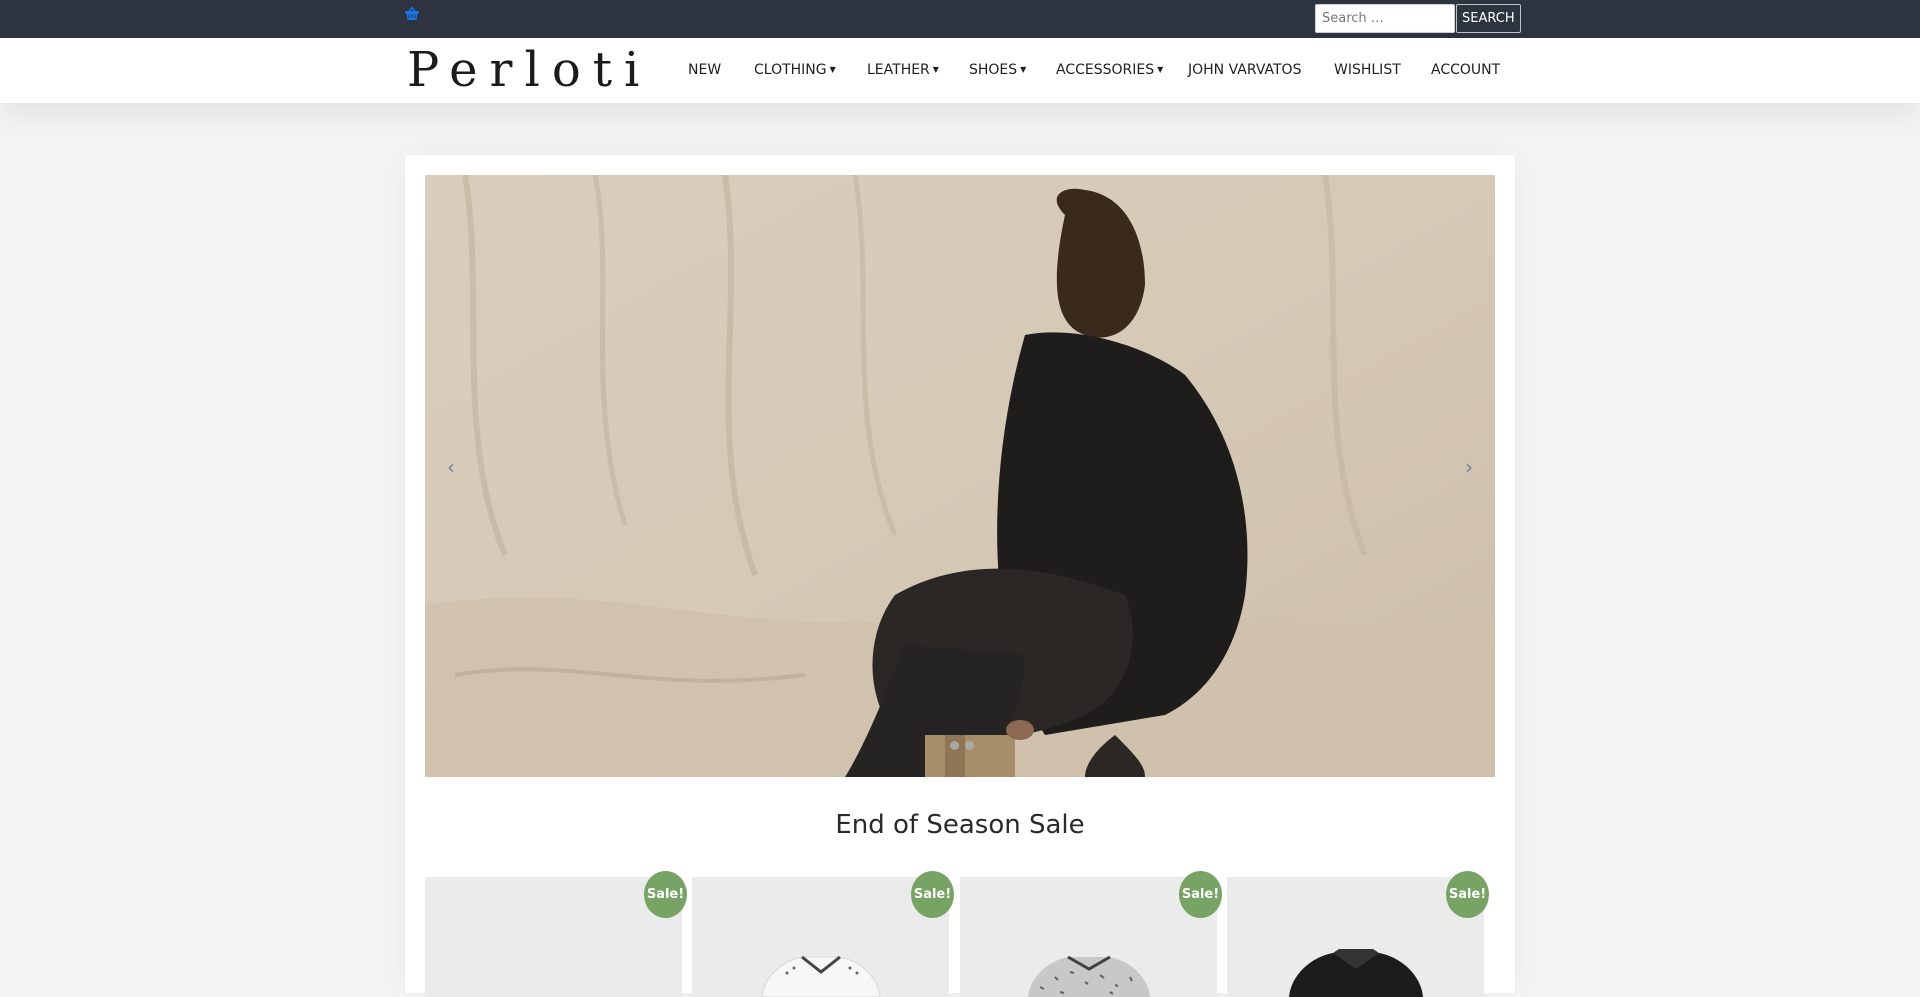  I want to click on nav-item-account: ACCOUNT, so click(1465, 70).